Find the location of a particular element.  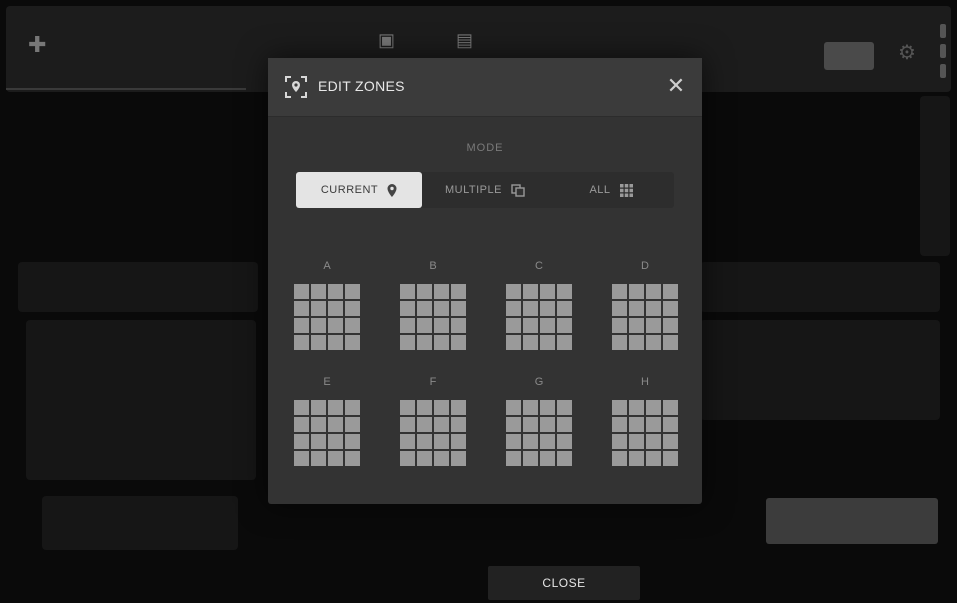

bank-f: F is located at coordinates (433, 421).